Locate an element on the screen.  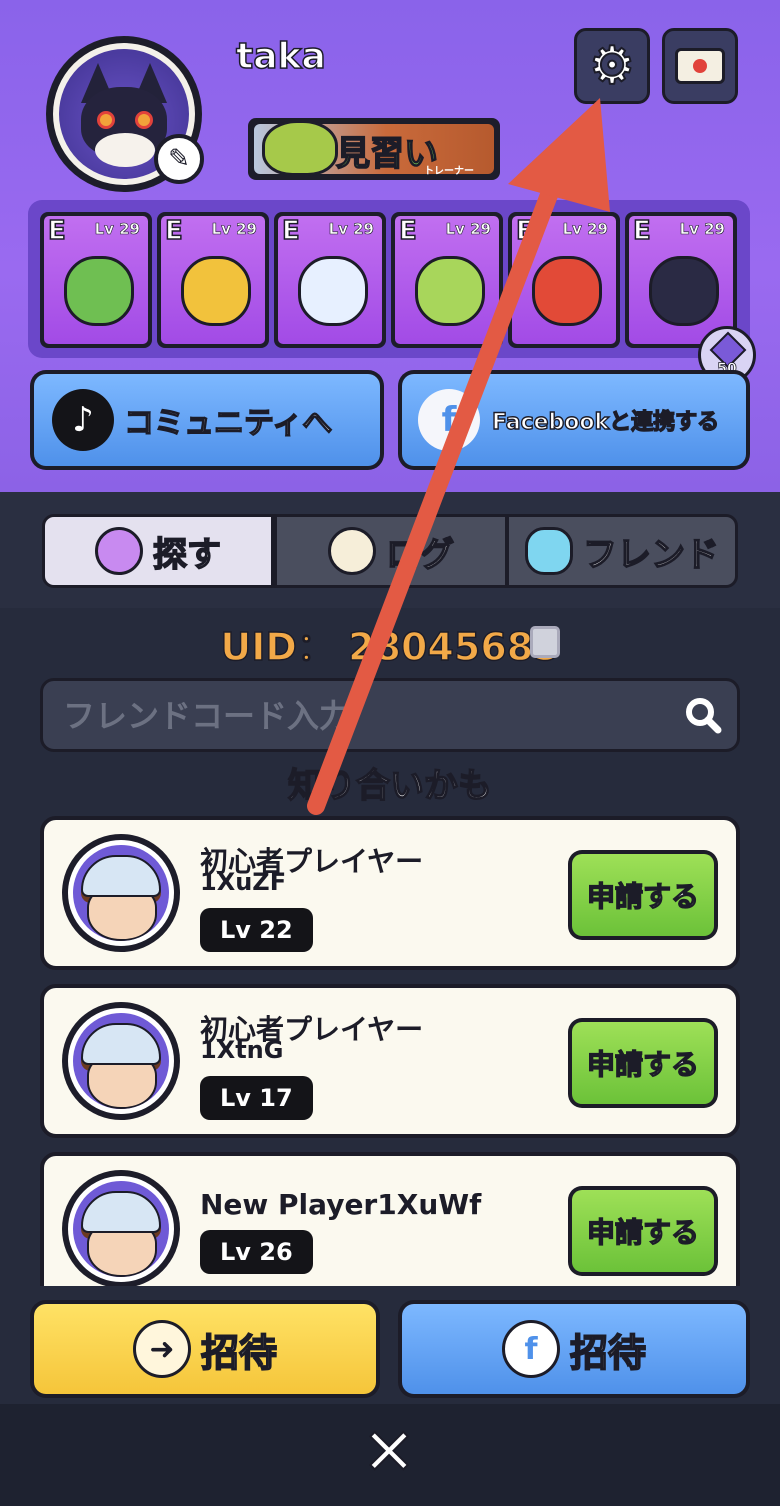
rank-badge: 見習い トレーナー is located at coordinates (369, 148).